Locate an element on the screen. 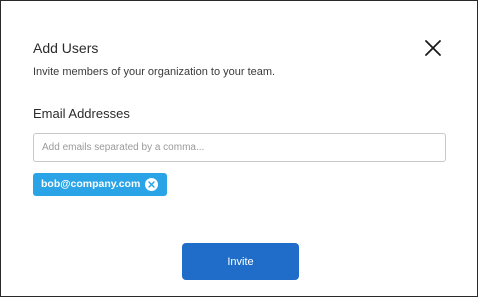 The height and width of the screenshot is (297, 478). email-chip: bob@company.com is located at coordinates (100, 184).